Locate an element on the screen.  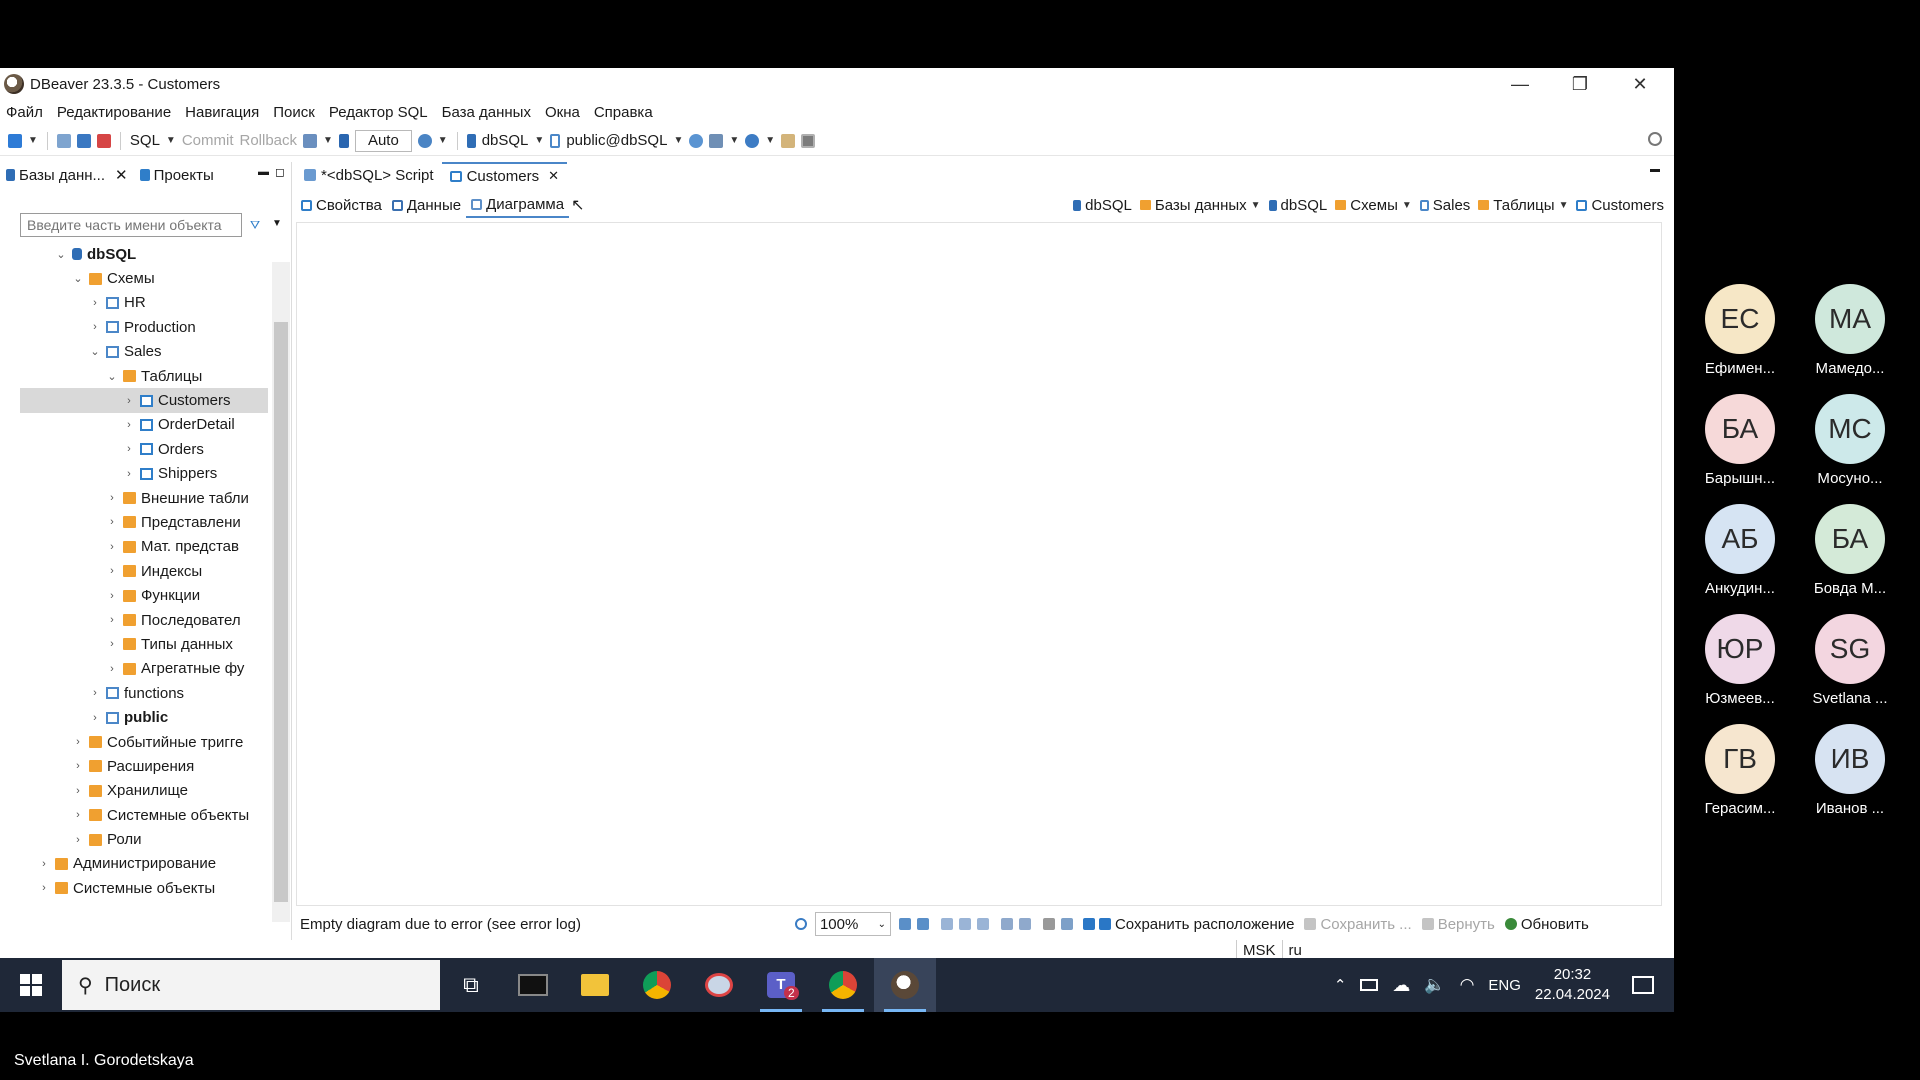
tree-node: › Администрирование is located at coordinates (144, 864).